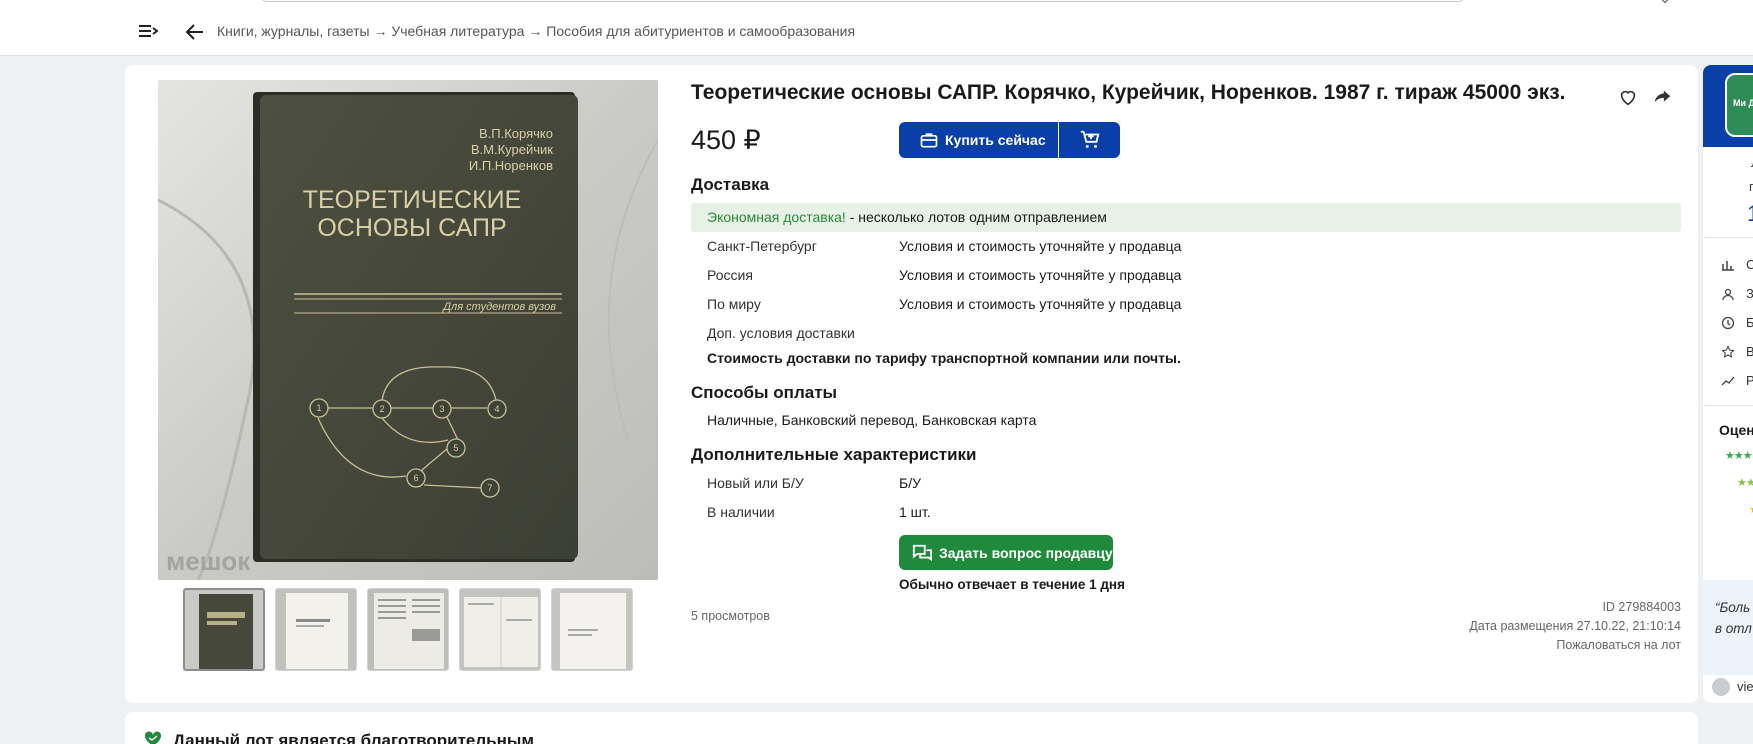 The width and height of the screenshot is (1753, 744). What do you see at coordinates (1721, 687) in the screenshot?
I see `avatar` at bounding box center [1721, 687].